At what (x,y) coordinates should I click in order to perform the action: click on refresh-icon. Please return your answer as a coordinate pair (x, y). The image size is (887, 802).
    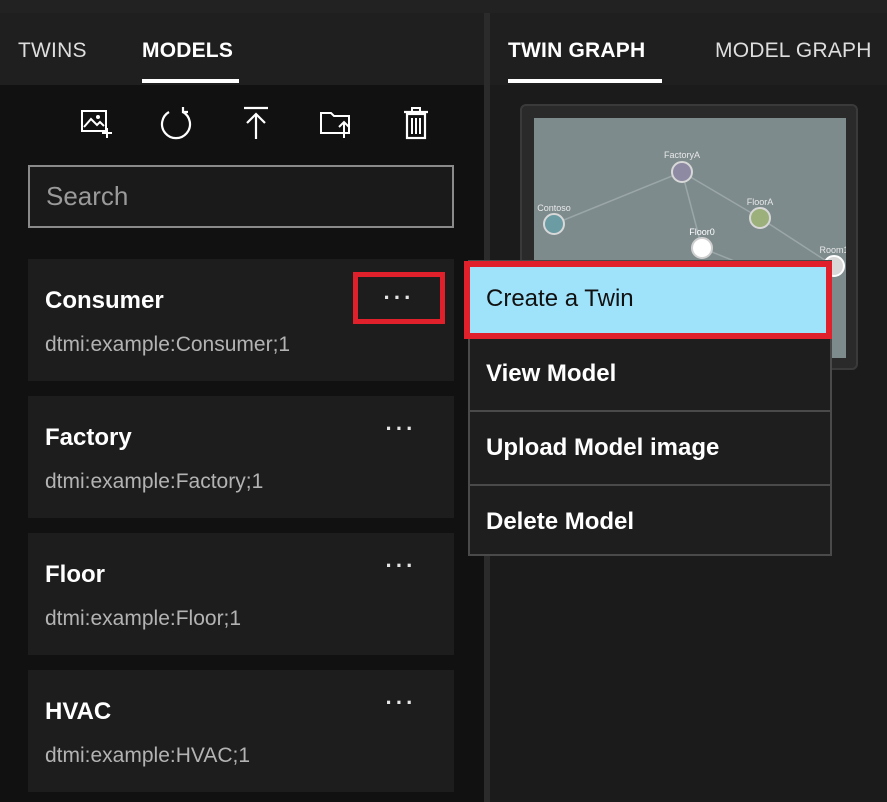
    Looking at the image, I should click on (176, 123).